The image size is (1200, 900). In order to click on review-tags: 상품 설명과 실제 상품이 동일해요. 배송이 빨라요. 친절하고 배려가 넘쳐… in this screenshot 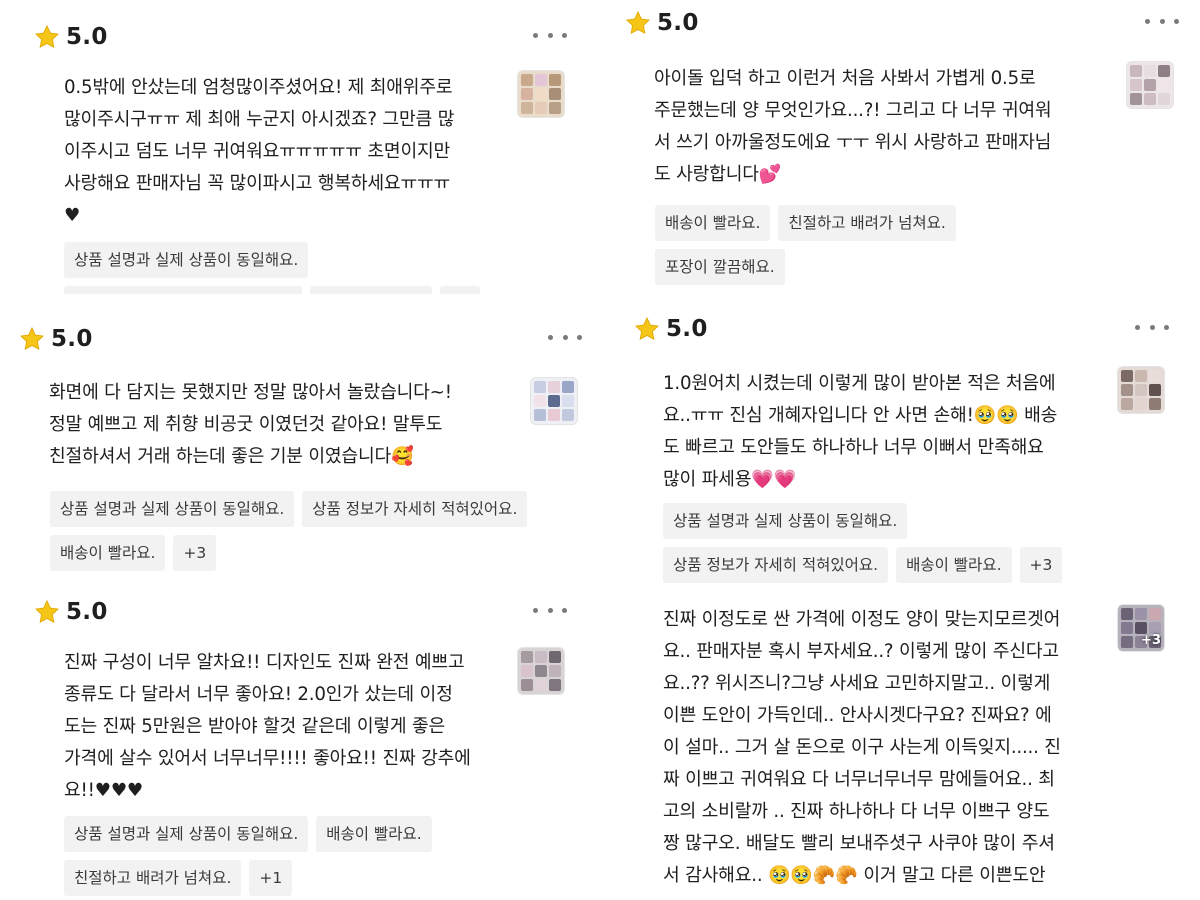, I will do `click(299, 856)`.